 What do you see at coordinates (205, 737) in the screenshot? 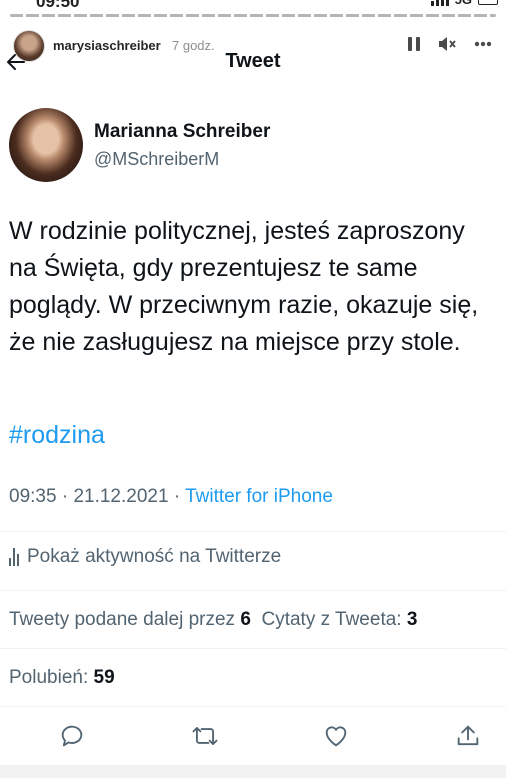
I see `retweet-icon` at bounding box center [205, 737].